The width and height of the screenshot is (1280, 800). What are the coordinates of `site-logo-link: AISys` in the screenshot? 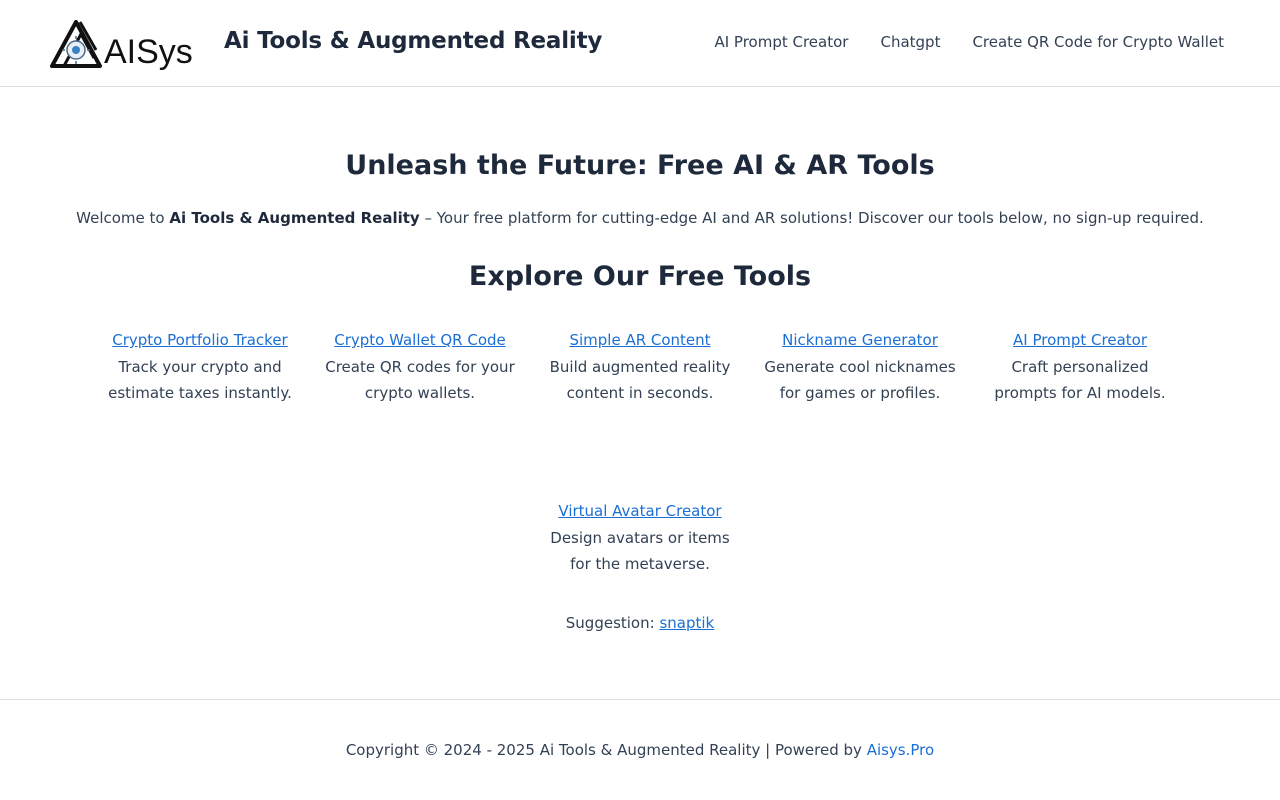 It's located at (128, 44).